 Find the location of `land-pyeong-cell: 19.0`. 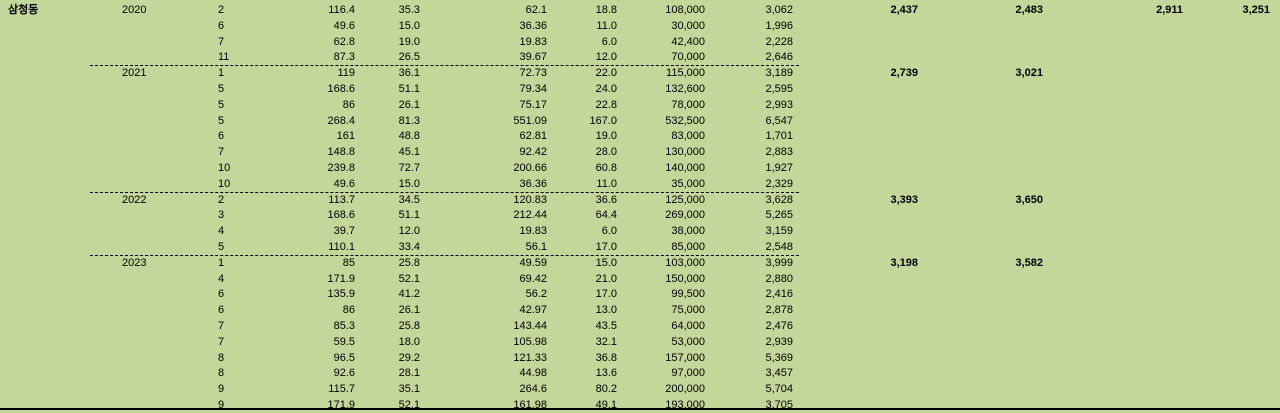

land-pyeong-cell: 19.0 is located at coordinates (583, 136).